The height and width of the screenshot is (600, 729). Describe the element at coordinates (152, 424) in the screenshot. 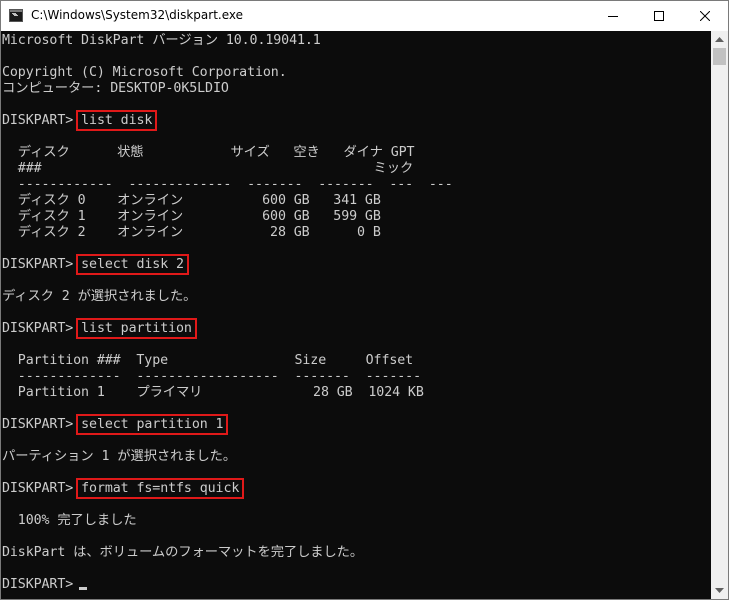

I see `highlighted-command: select partition 1` at that location.